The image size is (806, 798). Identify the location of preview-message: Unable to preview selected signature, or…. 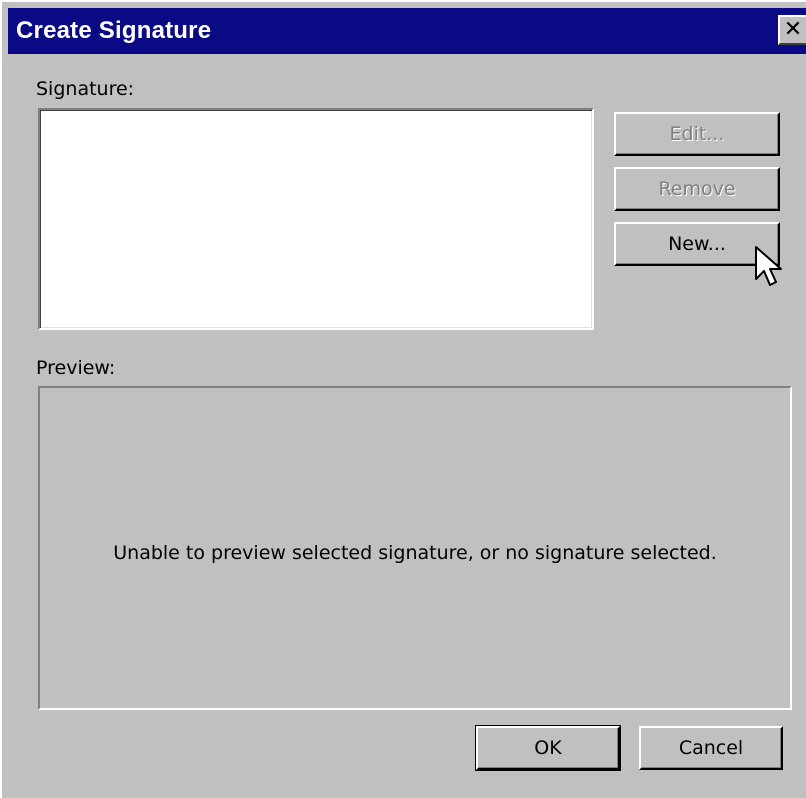
(415, 553).